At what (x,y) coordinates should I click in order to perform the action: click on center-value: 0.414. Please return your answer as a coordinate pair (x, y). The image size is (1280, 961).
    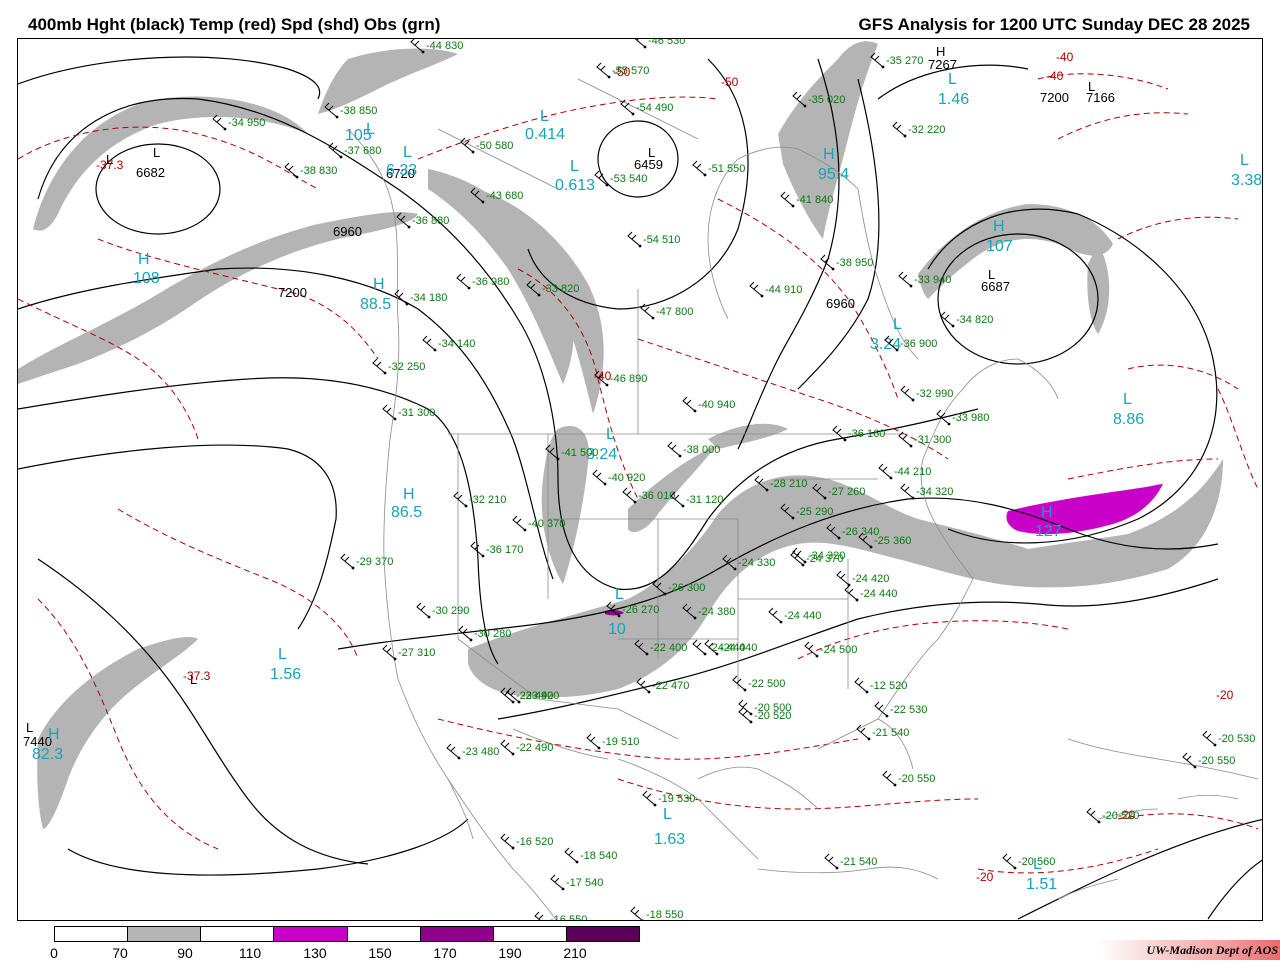
    Looking at the image, I should click on (545, 134).